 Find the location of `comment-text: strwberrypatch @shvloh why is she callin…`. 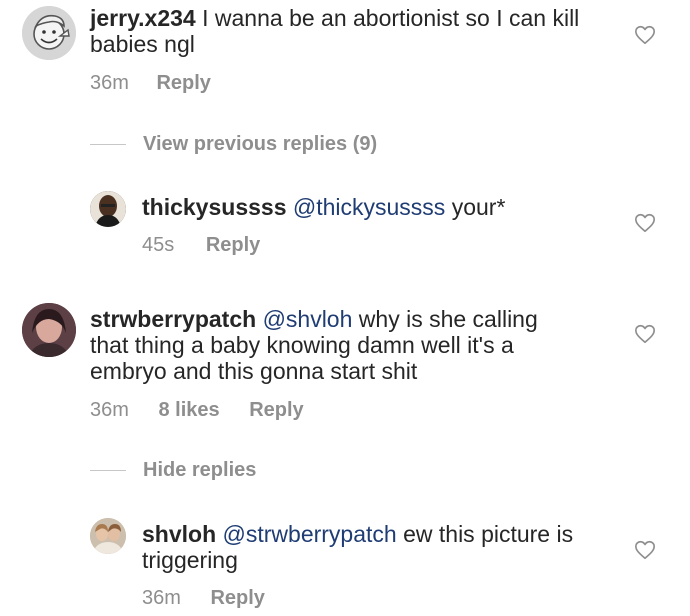

comment-text: strwberrypatch @shvloh why is she callin… is located at coordinates (325, 345).